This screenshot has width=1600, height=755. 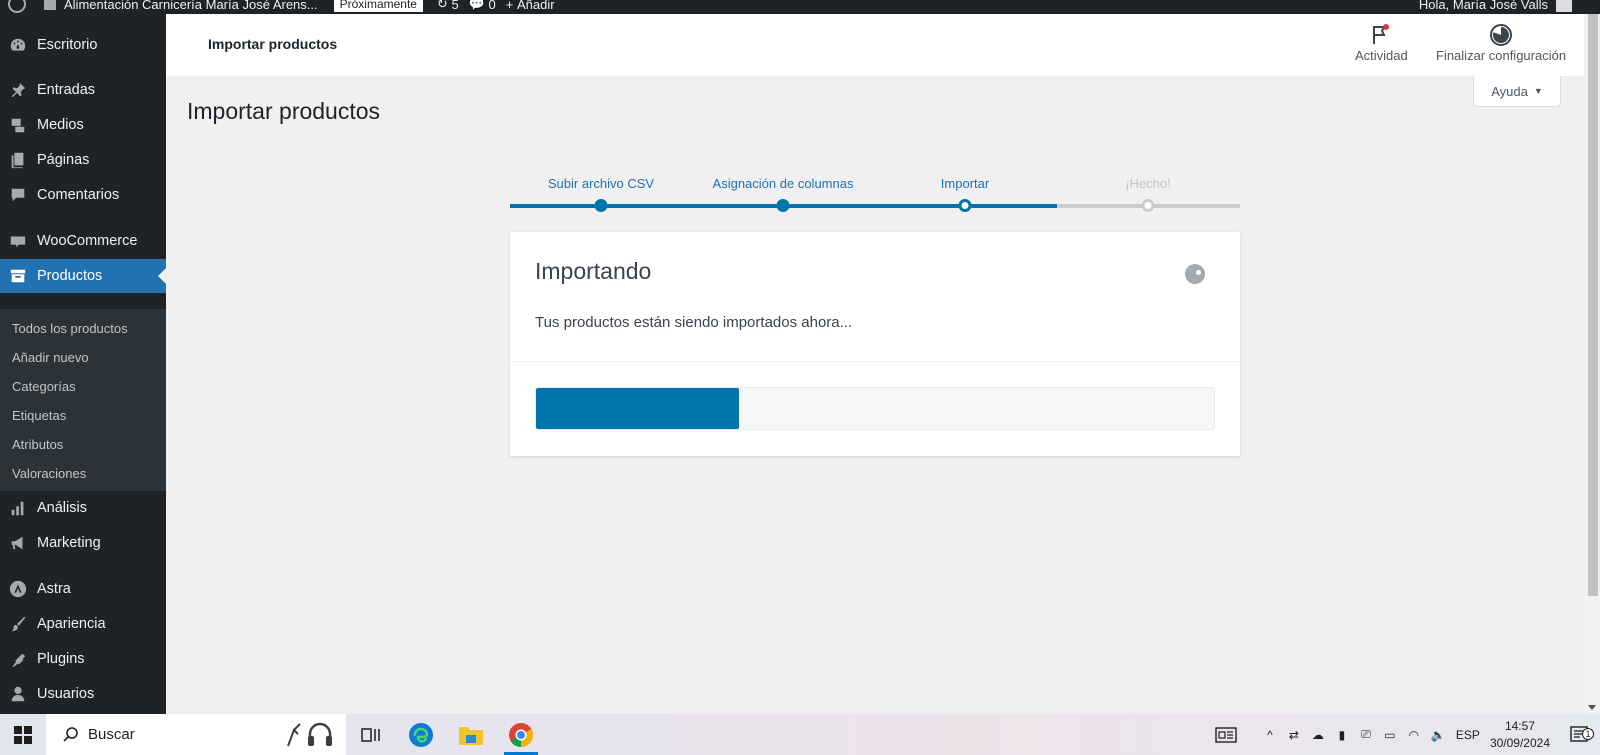 What do you see at coordinates (69, 543) in the screenshot?
I see `sidebar-item-label: Marketing` at bounding box center [69, 543].